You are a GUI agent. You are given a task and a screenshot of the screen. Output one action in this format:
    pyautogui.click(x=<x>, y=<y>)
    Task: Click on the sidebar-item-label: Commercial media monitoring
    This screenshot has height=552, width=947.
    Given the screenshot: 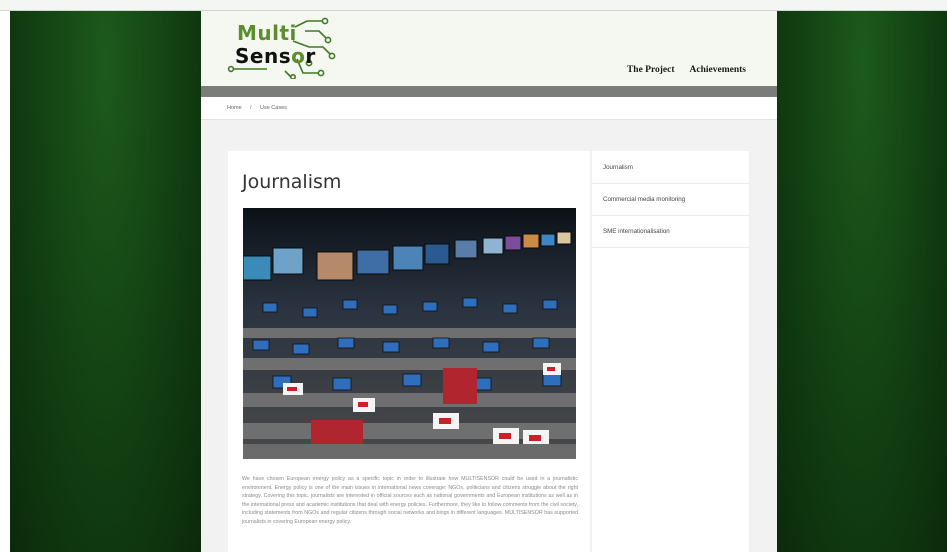 What is the action you would take?
    pyautogui.click(x=644, y=199)
    